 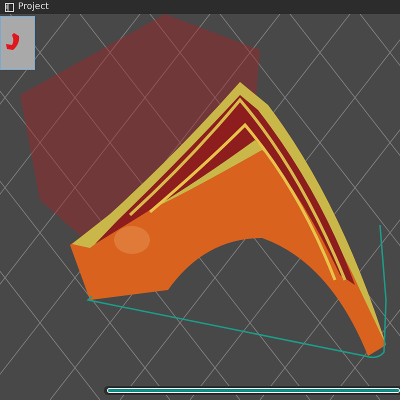 I want to click on panel-icon, so click(x=9, y=7).